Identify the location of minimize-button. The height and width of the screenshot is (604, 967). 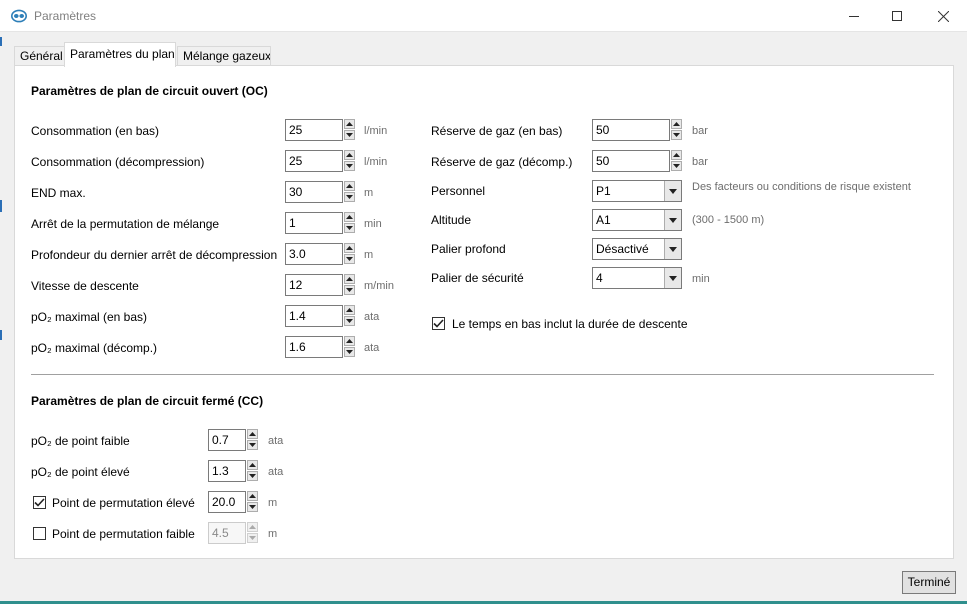
(854, 16).